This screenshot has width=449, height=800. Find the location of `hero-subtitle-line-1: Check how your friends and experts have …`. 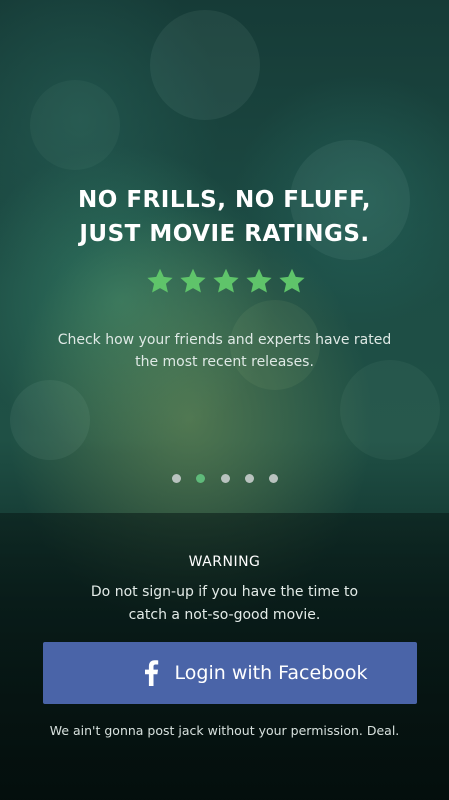

hero-subtitle-line-1: Check how your friends and experts have … is located at coordinates (224, 340).